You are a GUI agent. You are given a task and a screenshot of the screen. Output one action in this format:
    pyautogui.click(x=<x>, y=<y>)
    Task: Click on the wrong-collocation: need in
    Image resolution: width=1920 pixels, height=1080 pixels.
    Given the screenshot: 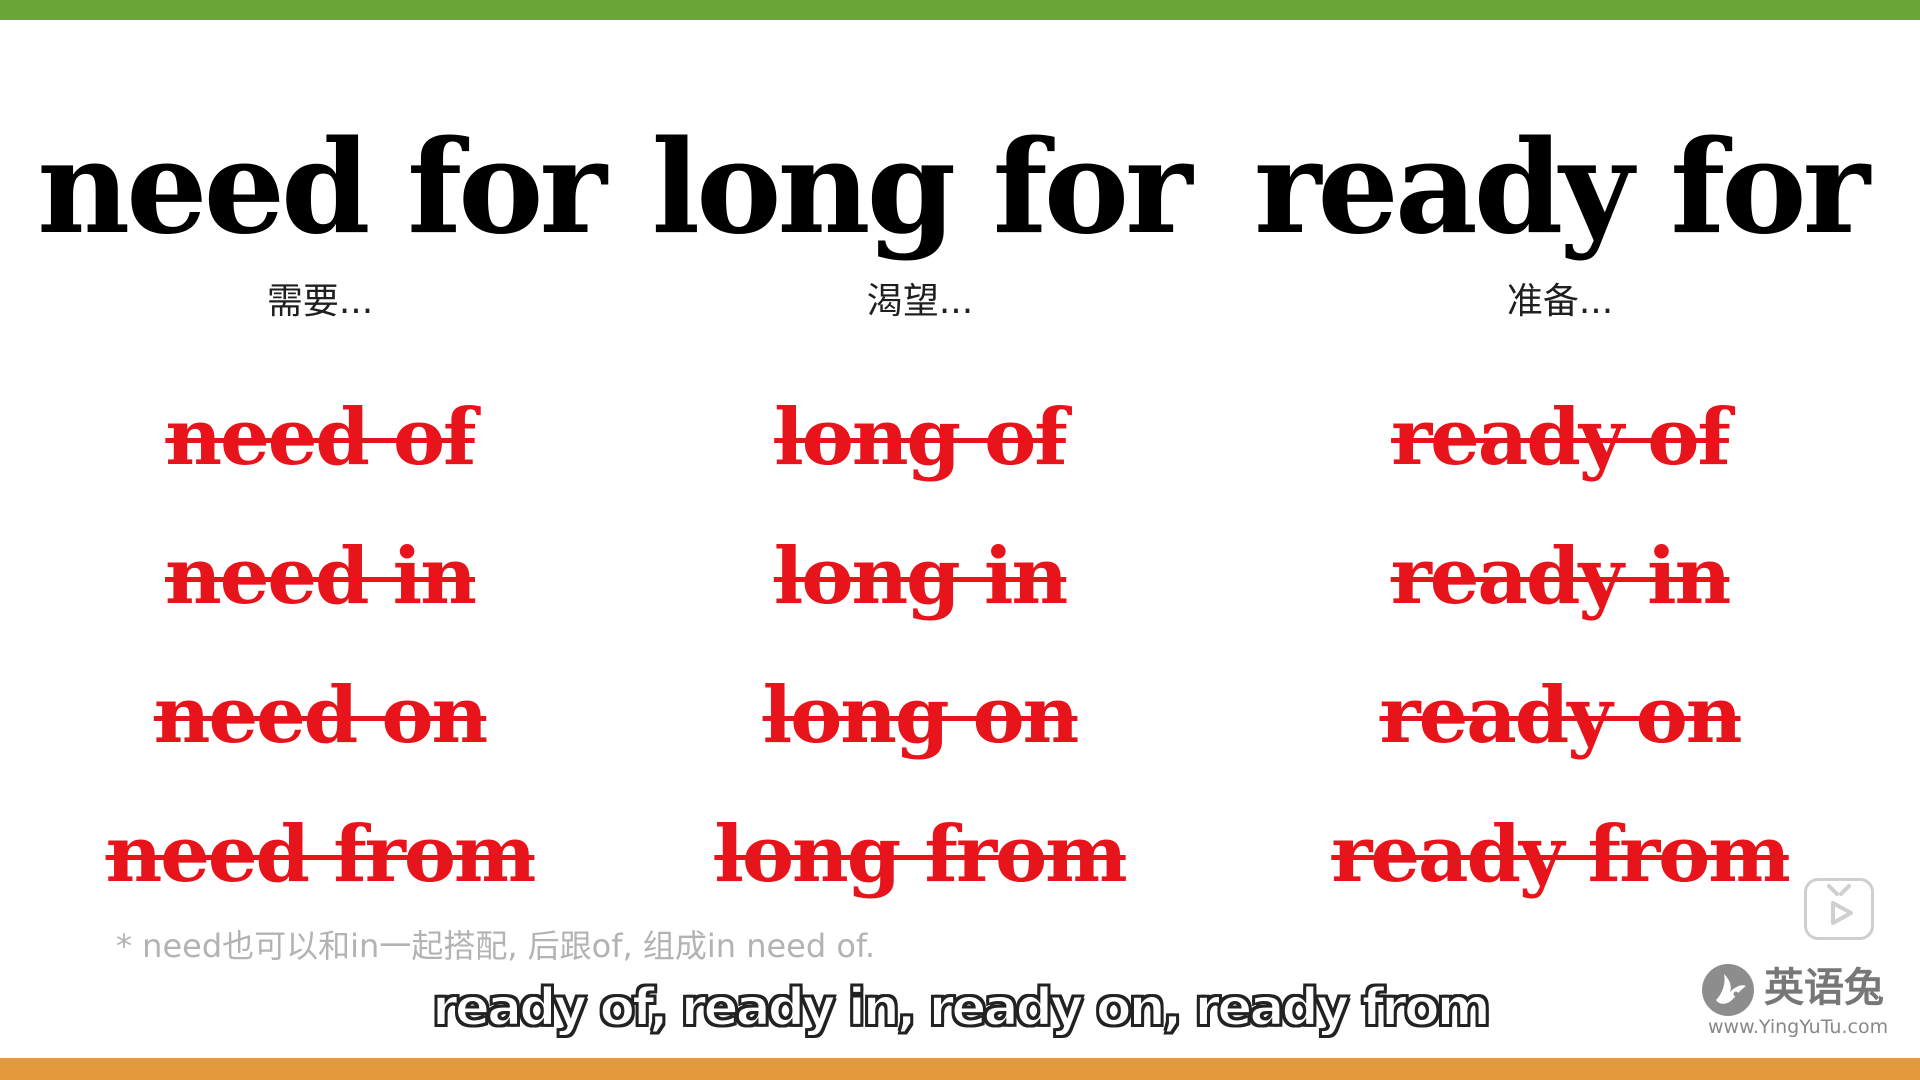 What is the action you would take?
    pyautogui.click(x=321, y=576)
    